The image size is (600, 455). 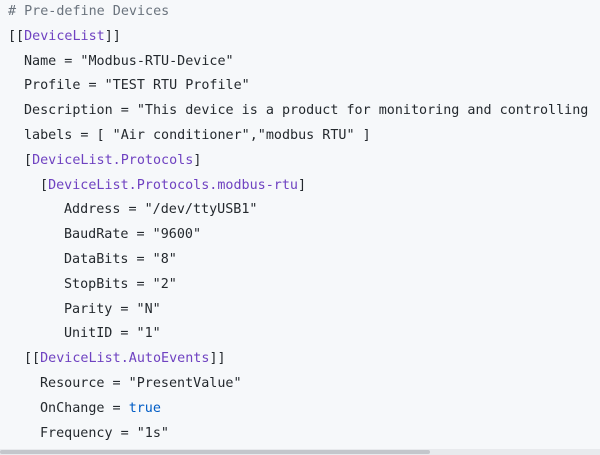 I want to click on parity-line: Parity = "N", so click(x=112, y=310).